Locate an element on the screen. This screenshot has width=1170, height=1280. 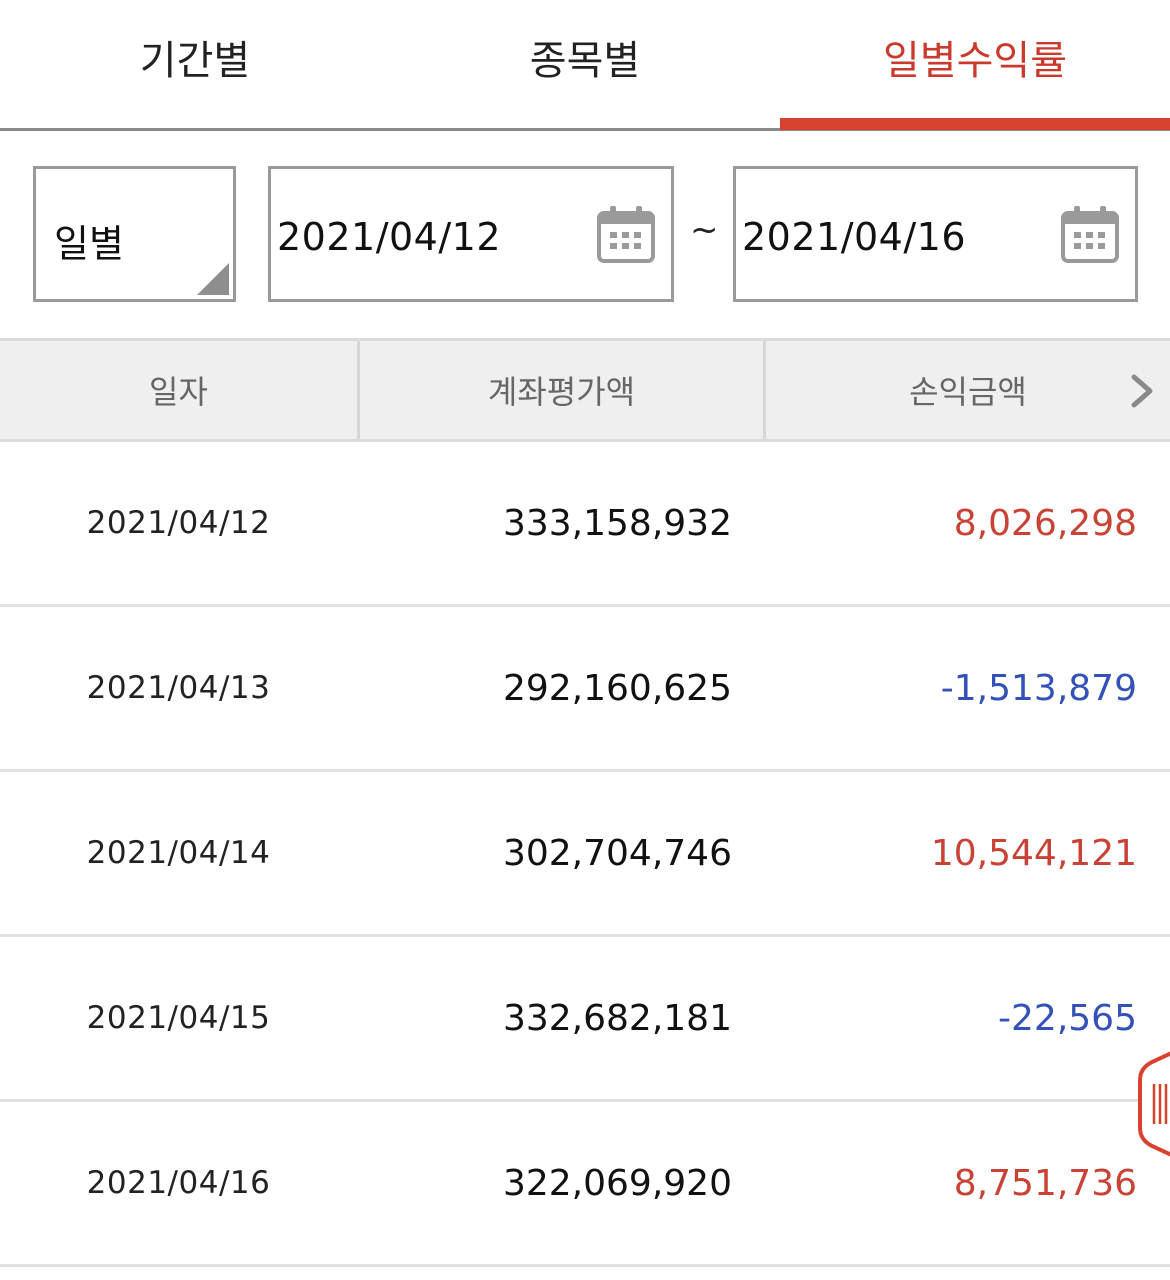
row-date: 2021/04/12 is located at coordinates (178, 523).